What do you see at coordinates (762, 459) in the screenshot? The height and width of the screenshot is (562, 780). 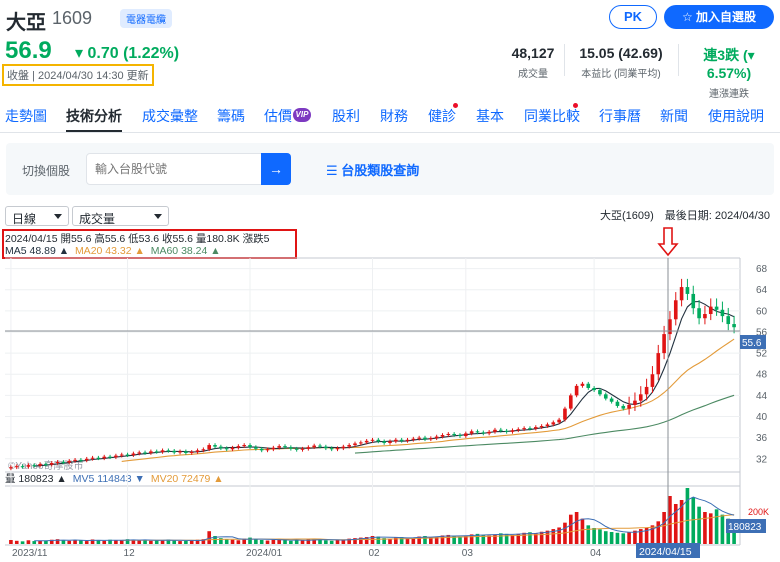 I see `y-tick-label: 32` at bounding box center [762, 459].